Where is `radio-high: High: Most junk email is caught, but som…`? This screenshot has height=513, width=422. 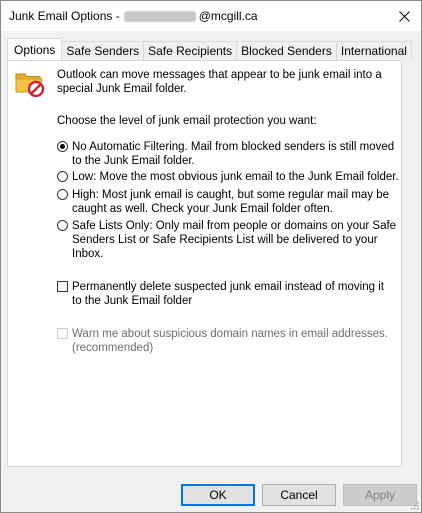
radio-high: High: Most junk email is caught, but som… is located at coordinates (231, 202).